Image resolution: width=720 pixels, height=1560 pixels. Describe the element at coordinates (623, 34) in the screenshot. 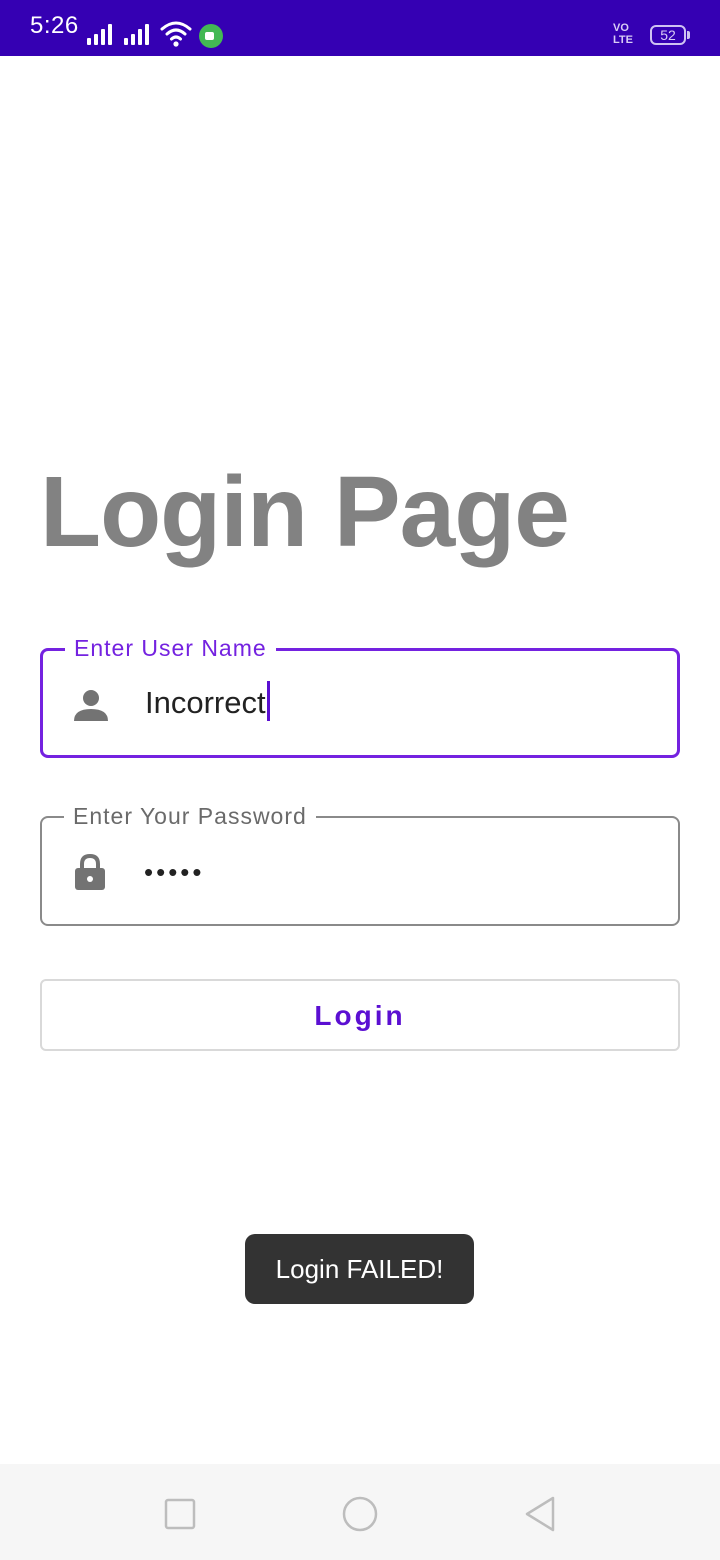

I see `volte-indicator: VO LTE` at that location.